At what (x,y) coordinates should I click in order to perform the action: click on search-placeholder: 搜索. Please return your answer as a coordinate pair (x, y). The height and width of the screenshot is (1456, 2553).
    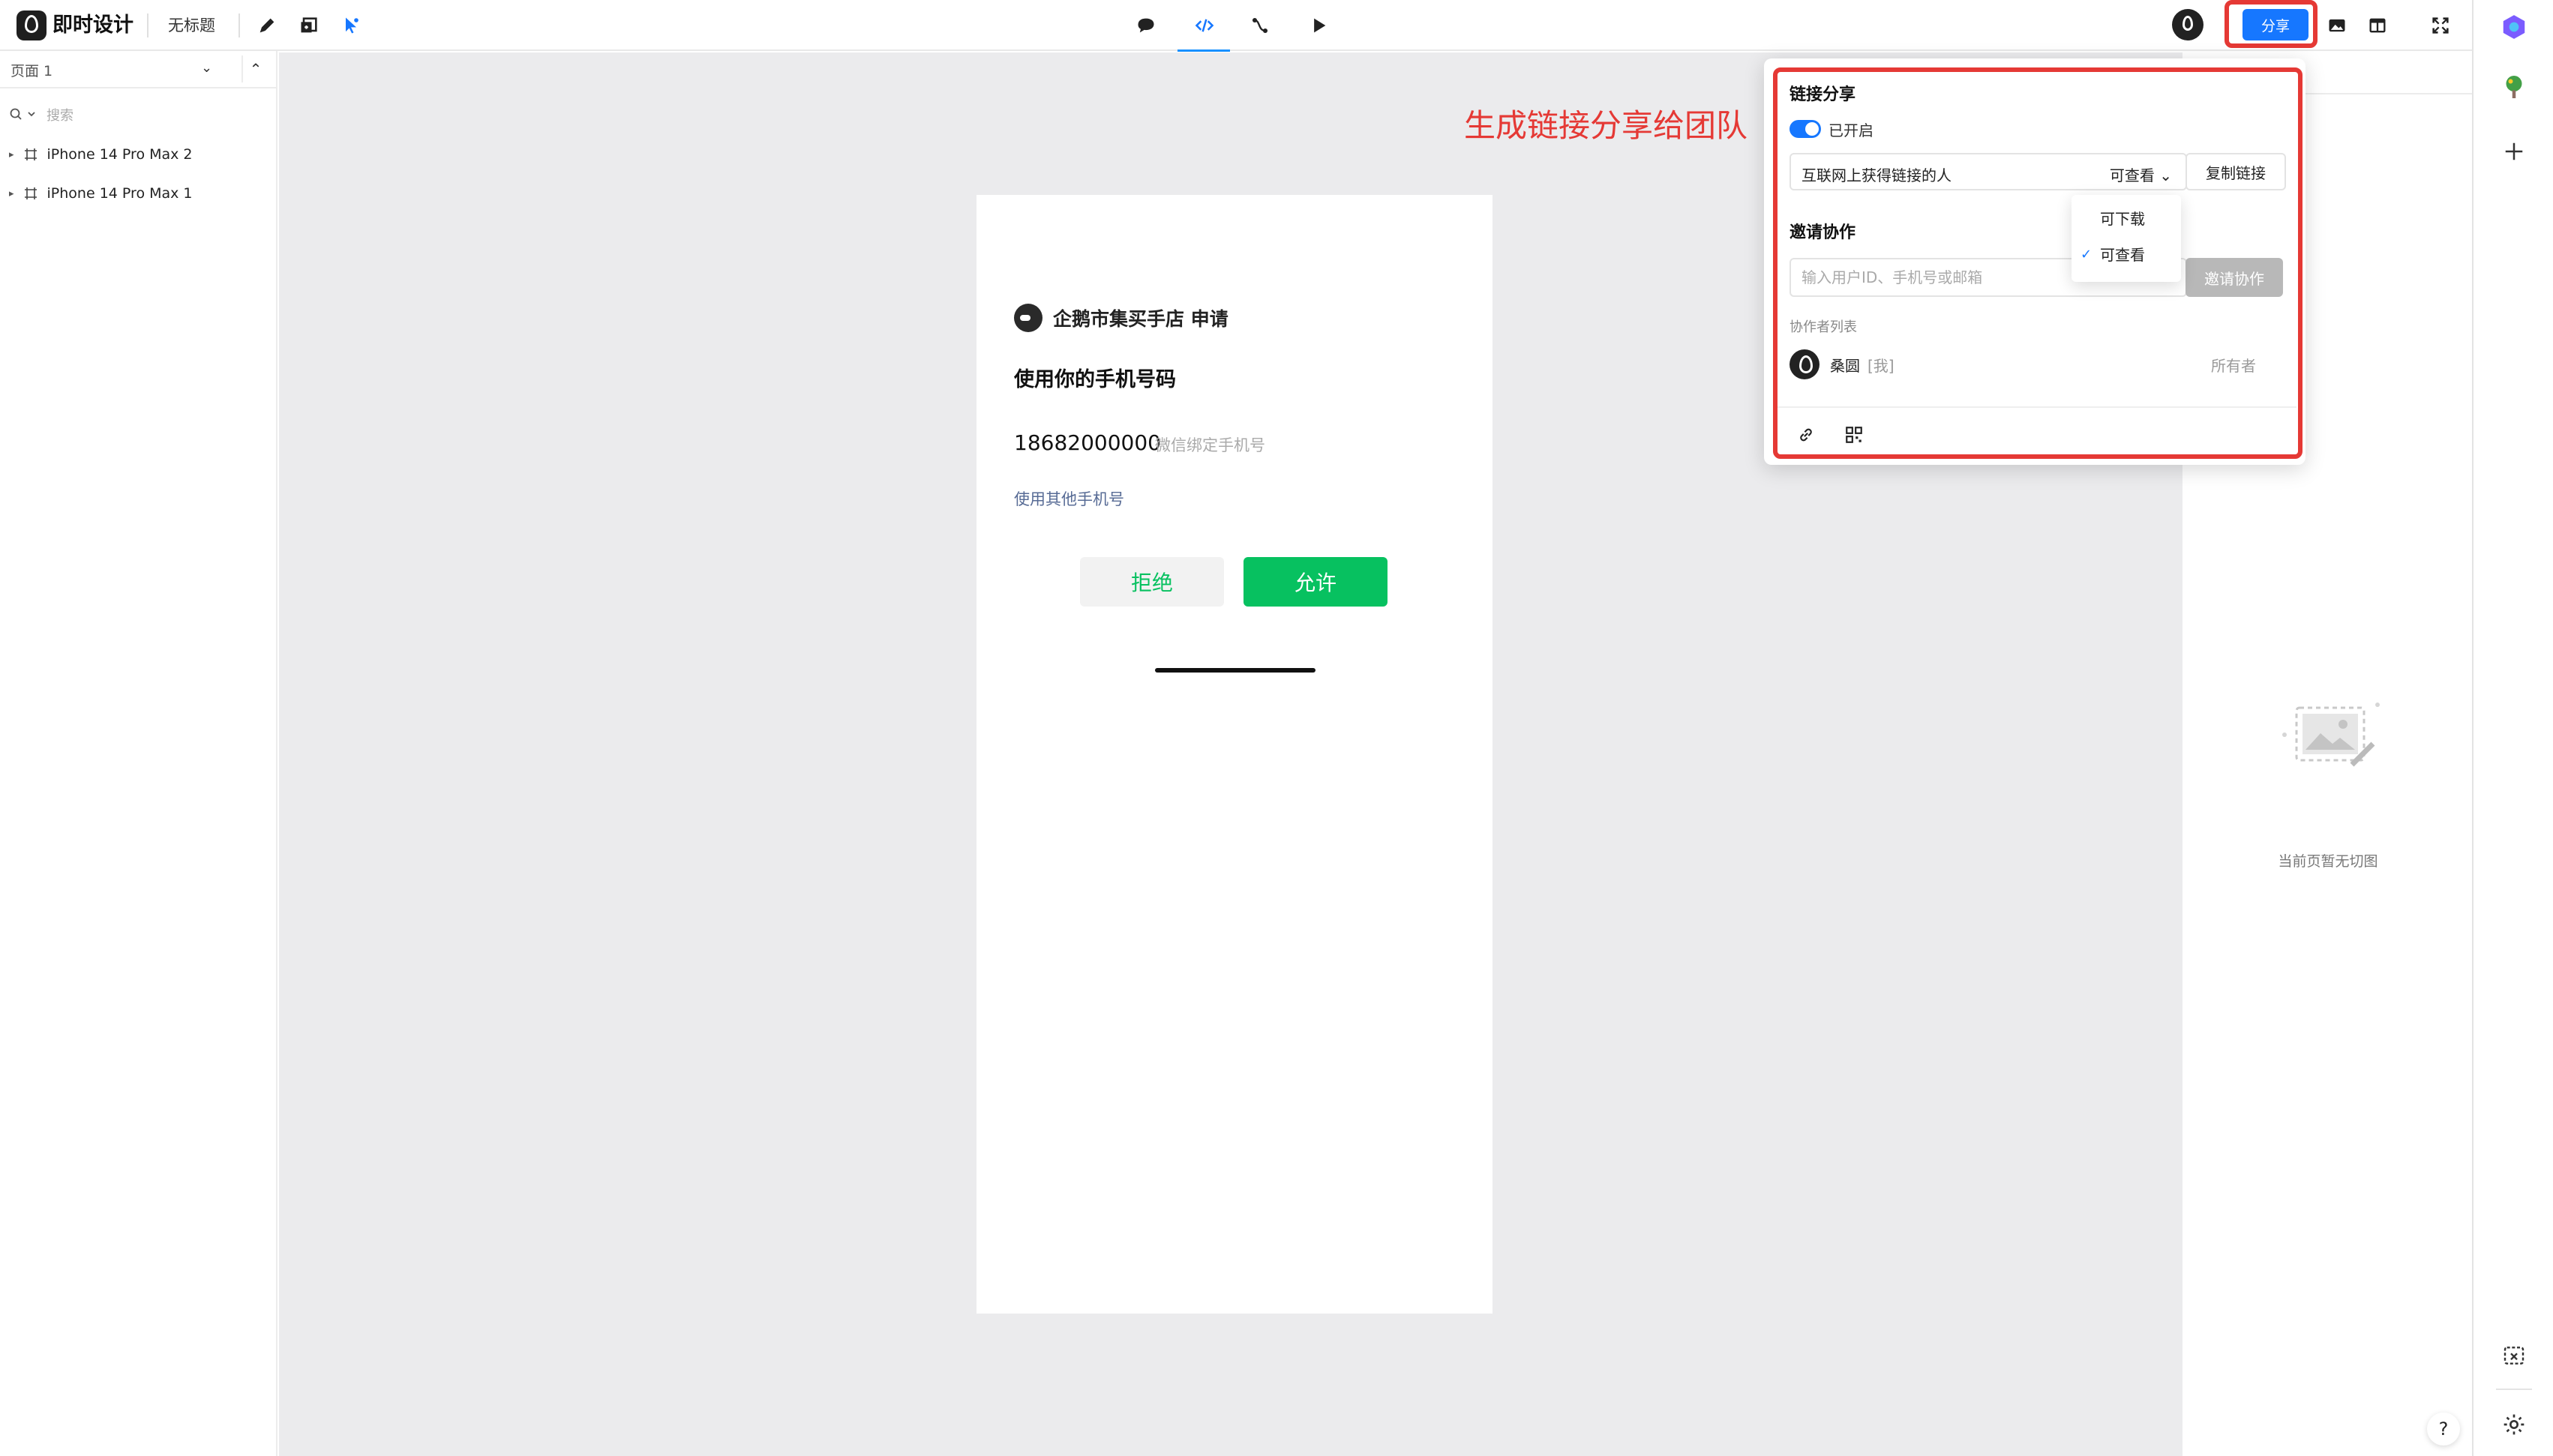
    Looking at the image, I should click on (60, 116).